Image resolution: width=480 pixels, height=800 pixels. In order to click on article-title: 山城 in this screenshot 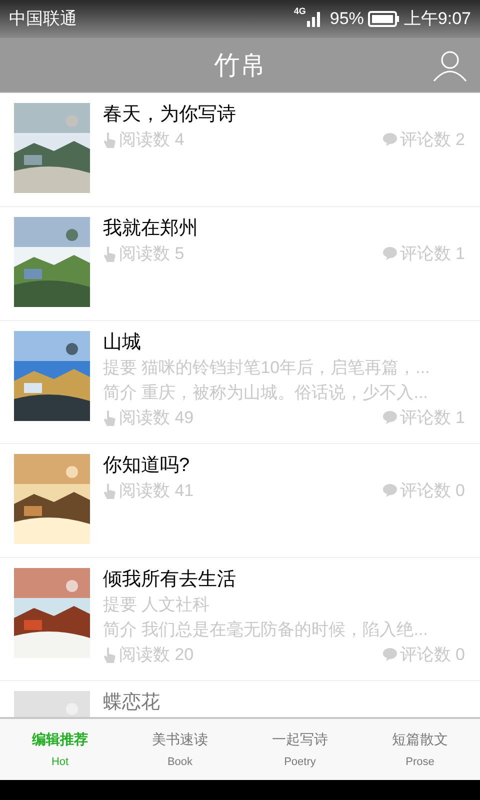, I will do `click(122, 343)`.